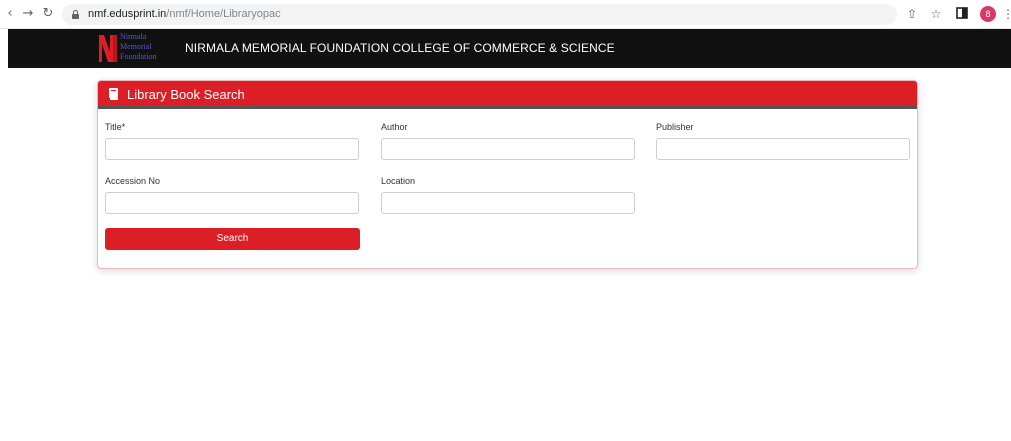 The image size is (1011, 441). What do you see at coordinates (675, 127) in the screenshot?
I see `publisher-label: Publisher` at bounding box center [675, 127].